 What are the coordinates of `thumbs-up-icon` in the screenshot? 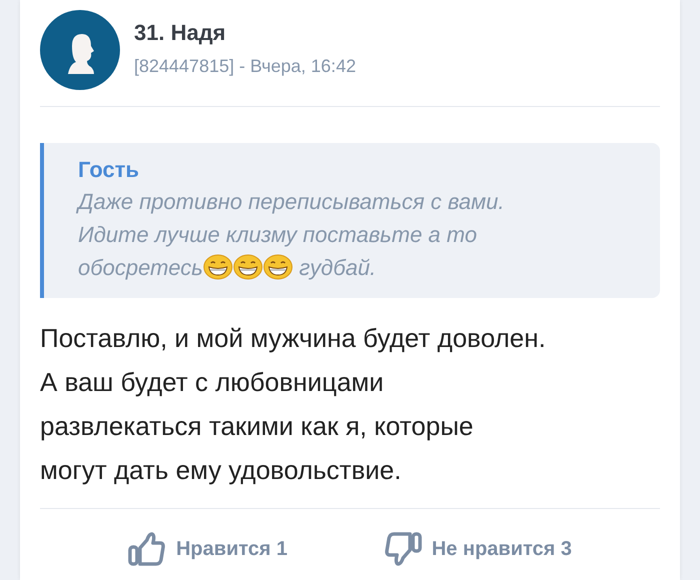 It's located at (147, 549).